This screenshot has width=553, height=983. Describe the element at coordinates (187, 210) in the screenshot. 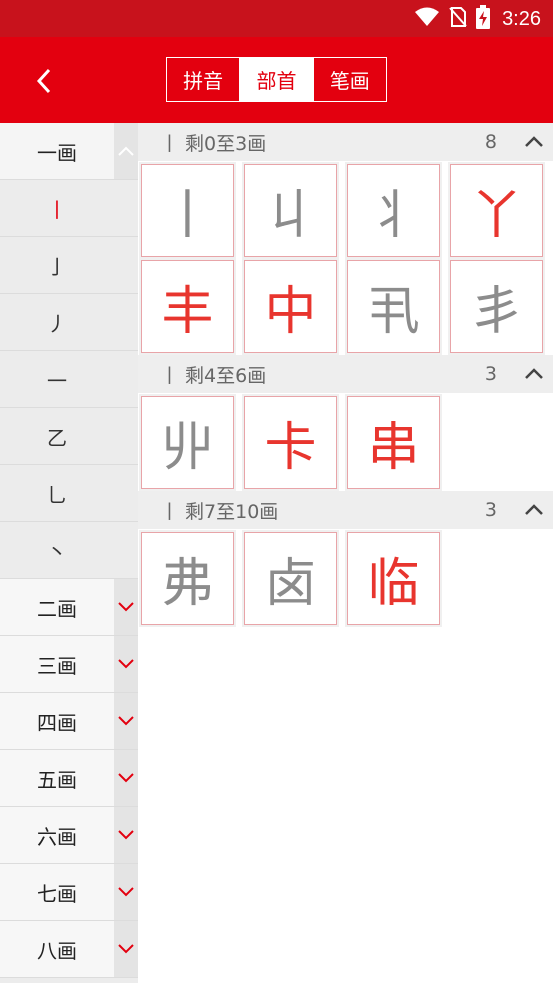

I see `character-cell: 丨` at that location.